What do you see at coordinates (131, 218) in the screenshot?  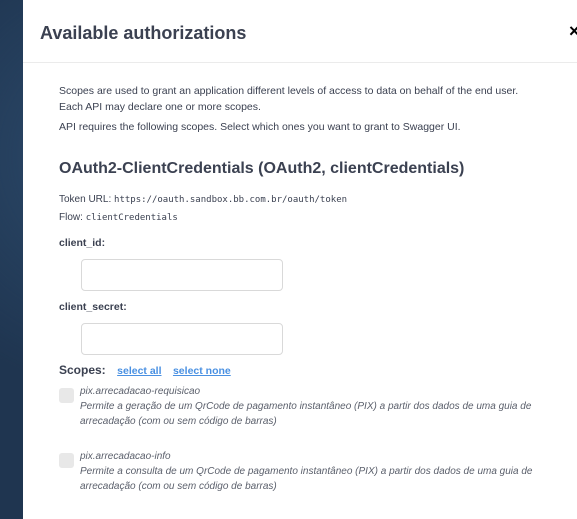 I see `flow-value: clientCredentials` at bounding box center [131, 218].